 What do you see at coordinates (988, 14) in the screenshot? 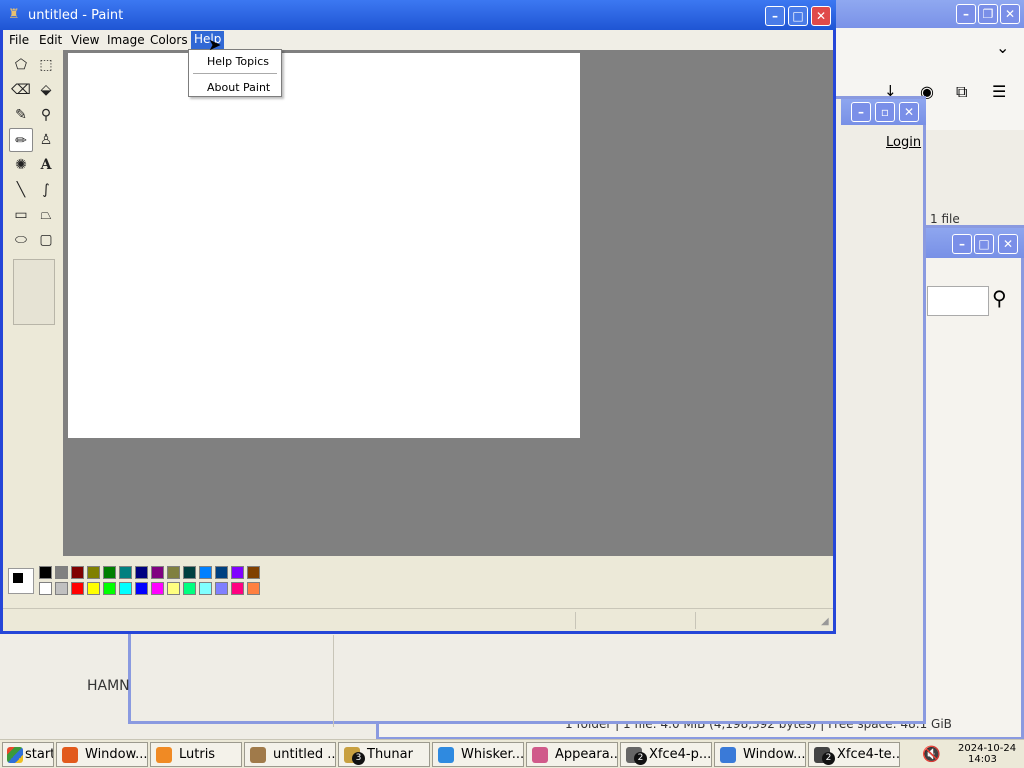
I see `browser-restore-button: ❐` at bounding box center [988, 14].